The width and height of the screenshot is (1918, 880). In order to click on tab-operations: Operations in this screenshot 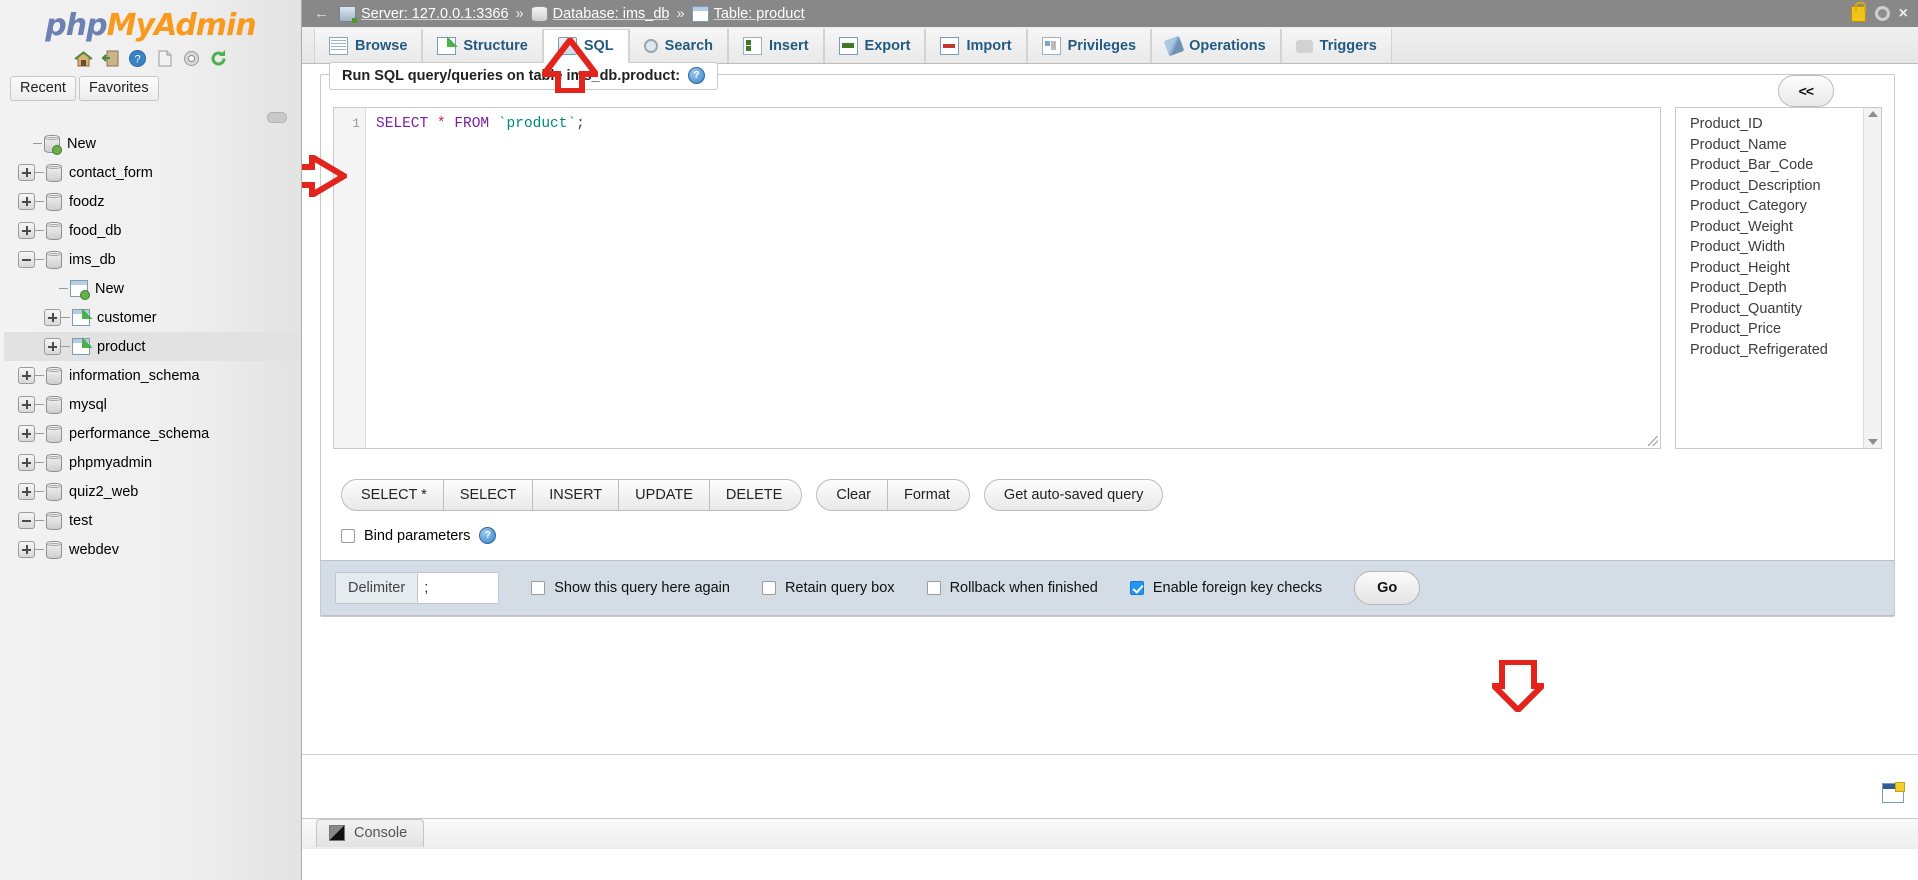, I will do `click(1216, 46)`.